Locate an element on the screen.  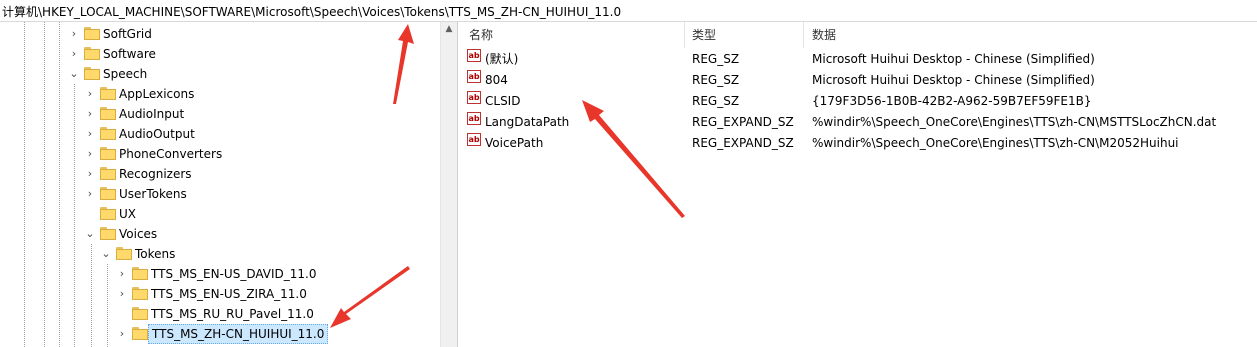
annotation-arrow-up is located at coordinates (403, 64).